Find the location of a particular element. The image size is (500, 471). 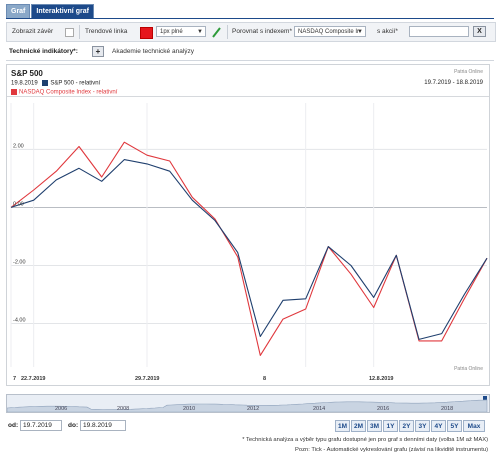

range-max-button: Max is located at coordinates (474, 426).